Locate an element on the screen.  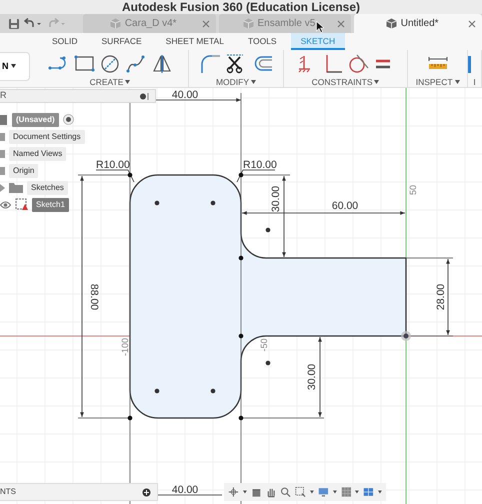
ribbon-tab: SURFACE is located at coordinates (122, 41).